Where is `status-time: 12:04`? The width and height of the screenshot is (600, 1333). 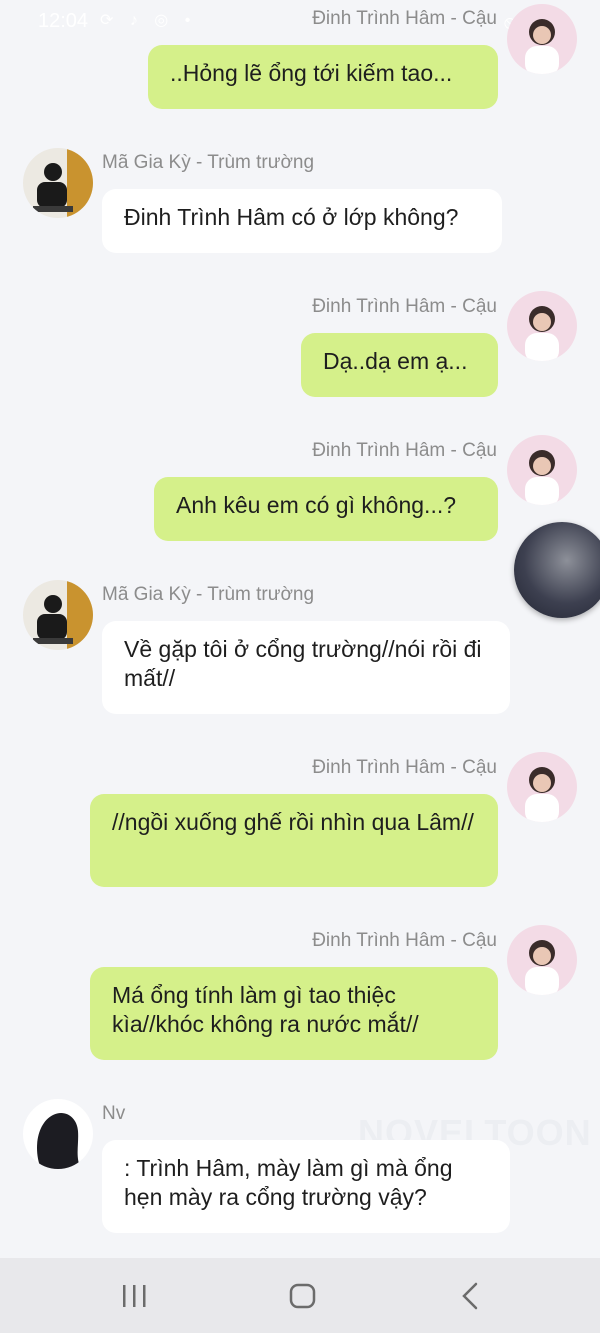
status-time: 12:04 is located at coordinates (63, 21).